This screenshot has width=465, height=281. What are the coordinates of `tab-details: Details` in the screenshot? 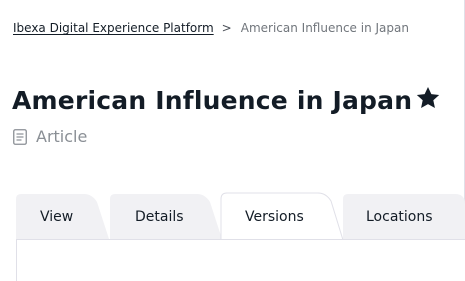 It's located at (159, 217).